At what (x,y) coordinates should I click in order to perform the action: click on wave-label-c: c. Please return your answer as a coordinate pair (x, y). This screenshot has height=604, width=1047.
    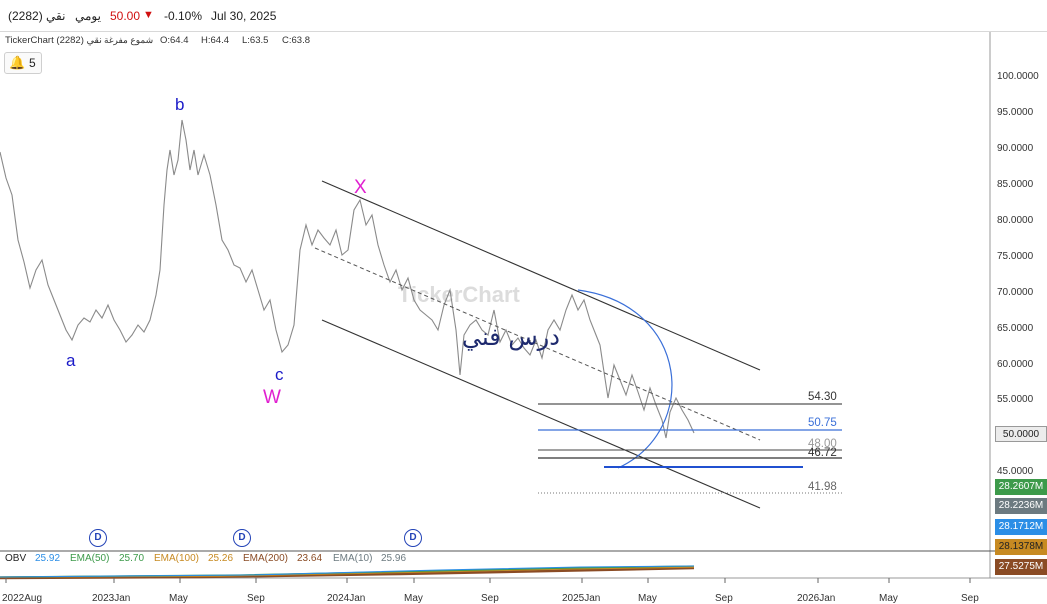
    Looking at the image, I should click on (279, 374).